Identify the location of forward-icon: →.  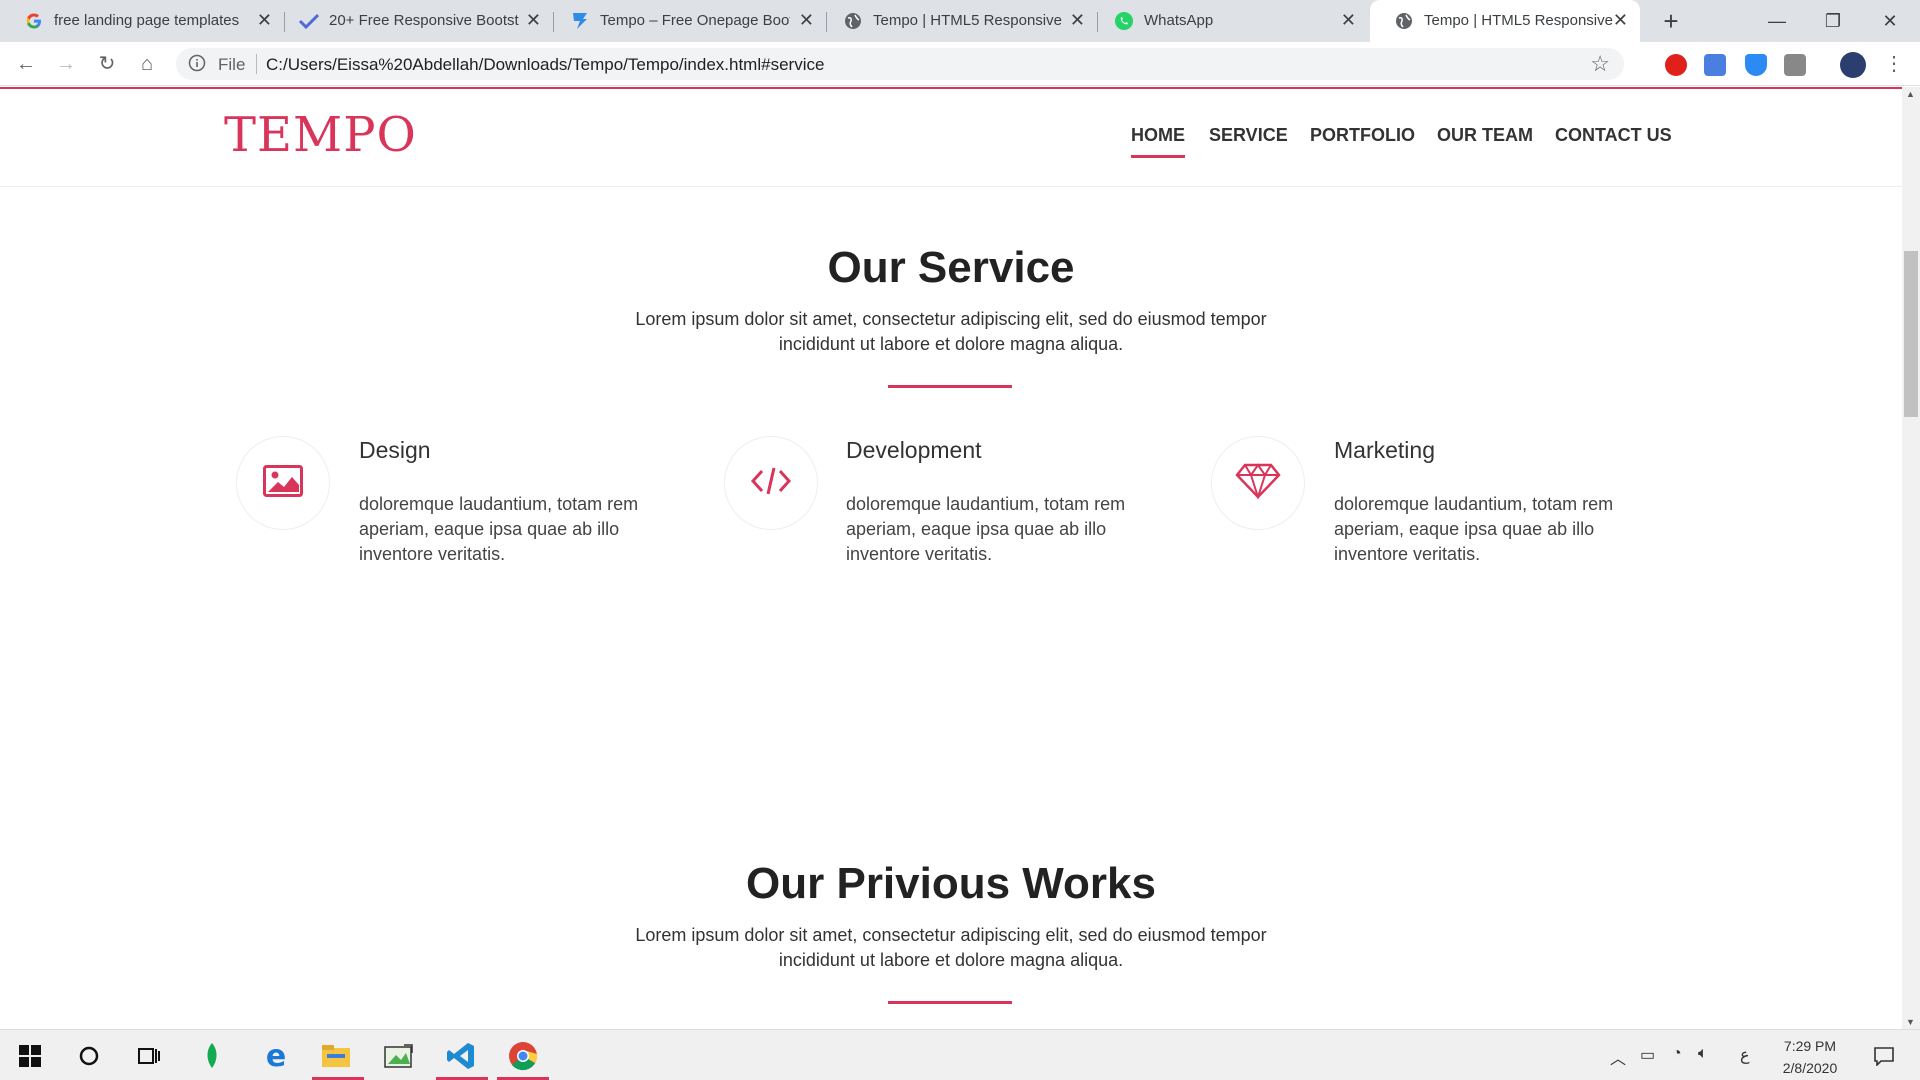
(66, 64).